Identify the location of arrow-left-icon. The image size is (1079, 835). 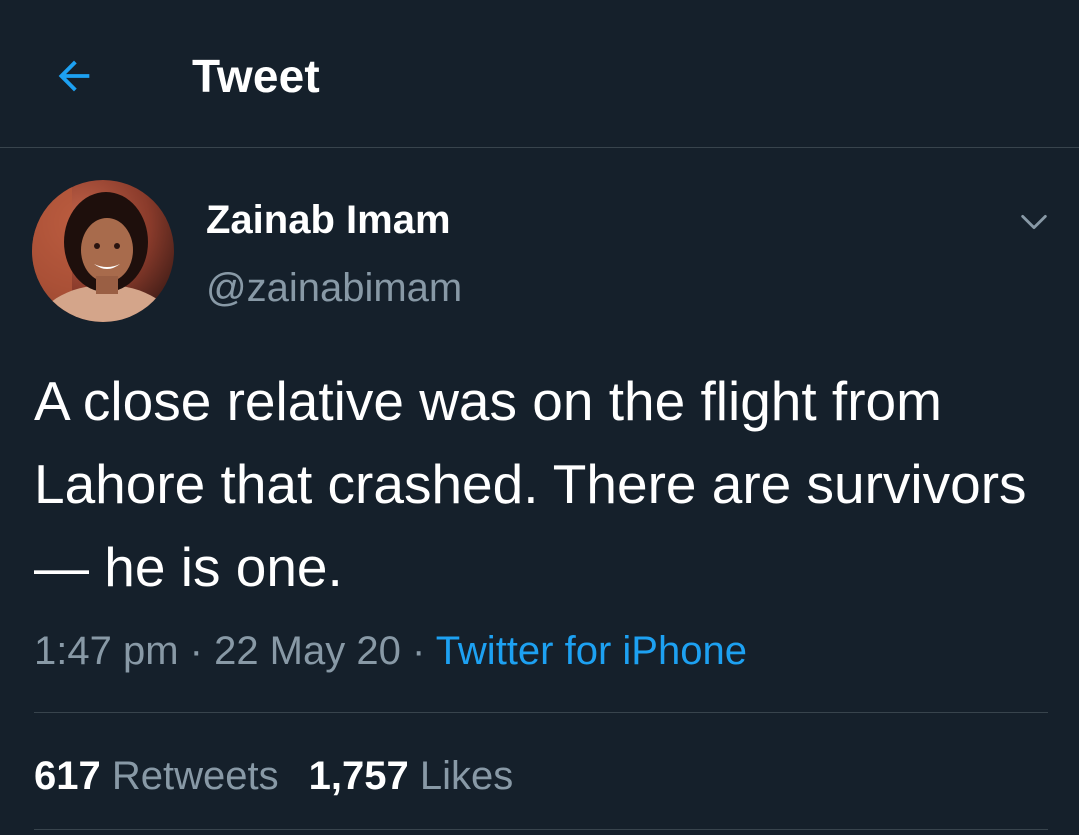
(74, 76).